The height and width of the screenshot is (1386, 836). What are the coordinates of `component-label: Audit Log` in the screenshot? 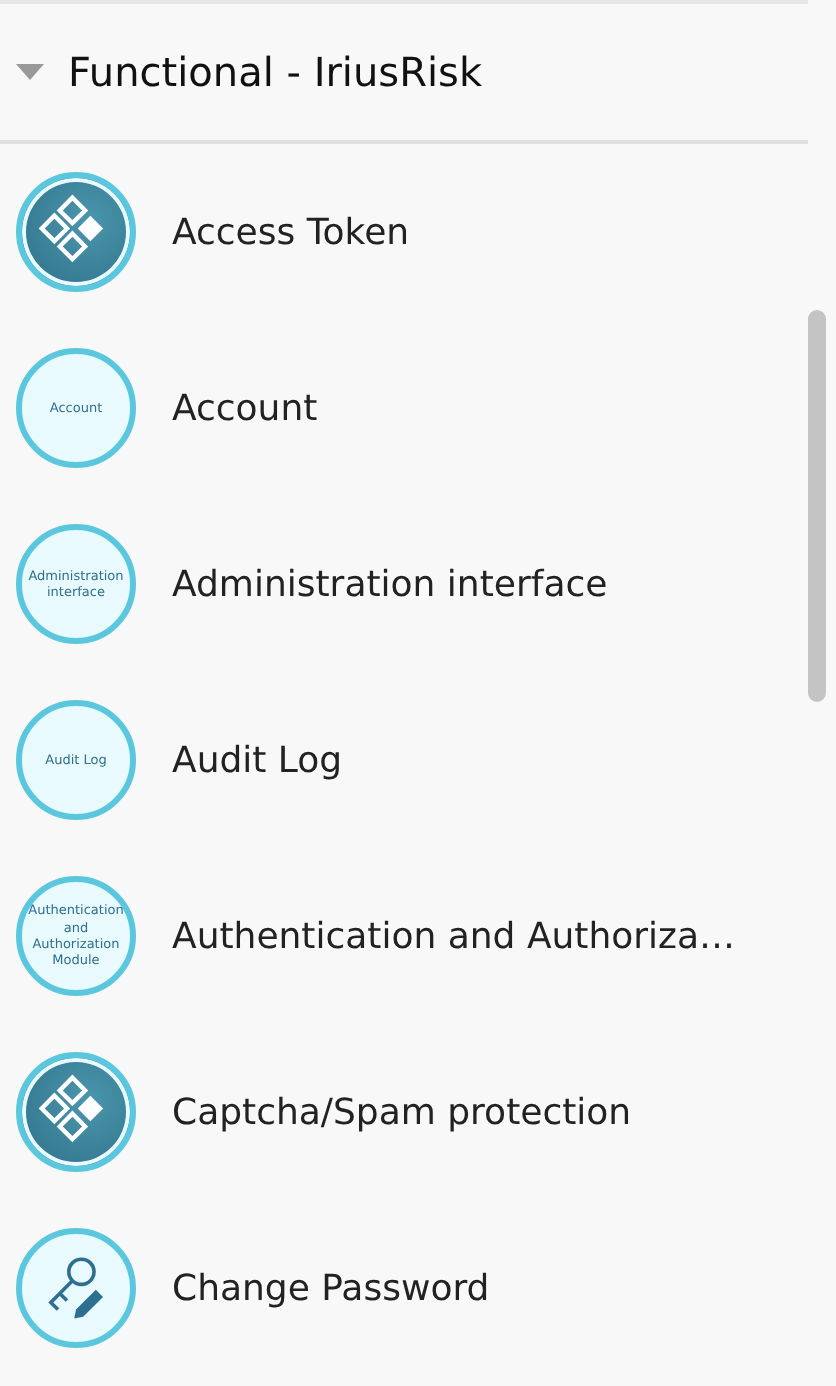 It's located at (257, 760).